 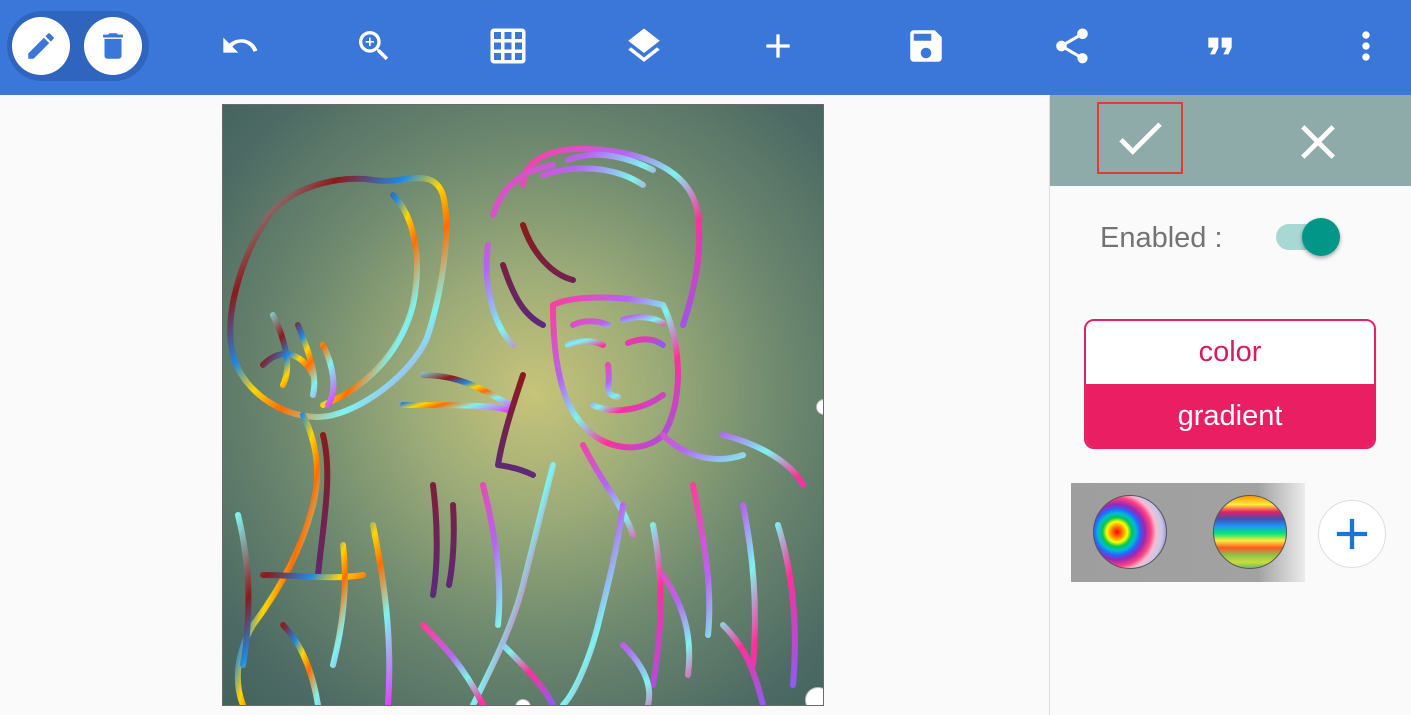 I want to click on top-toolbar, so click(x=705, y=47).